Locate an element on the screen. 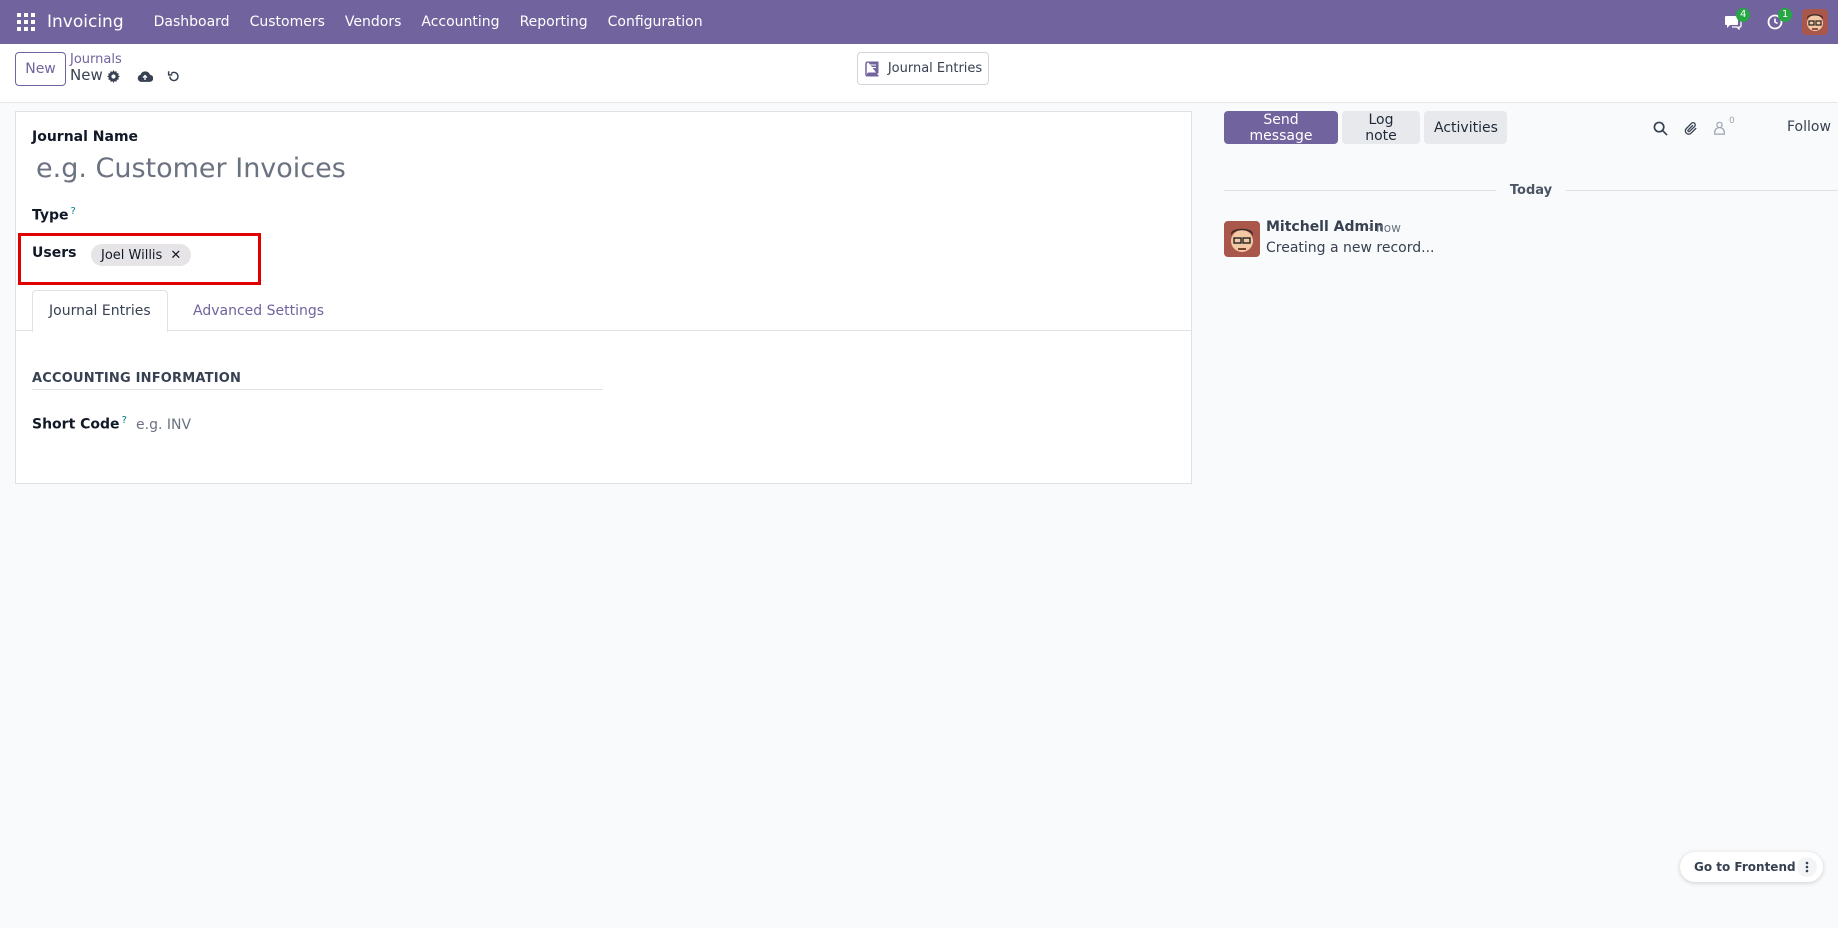 The image size is (1838, 928). log-note-button: Log note is located at coordinates (1381, 127).